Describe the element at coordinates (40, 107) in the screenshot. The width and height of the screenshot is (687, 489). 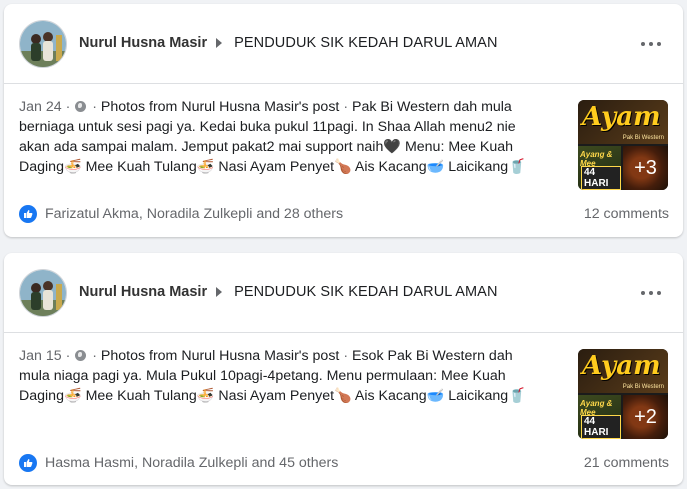
I see `post-date: Jan 24` at that location.